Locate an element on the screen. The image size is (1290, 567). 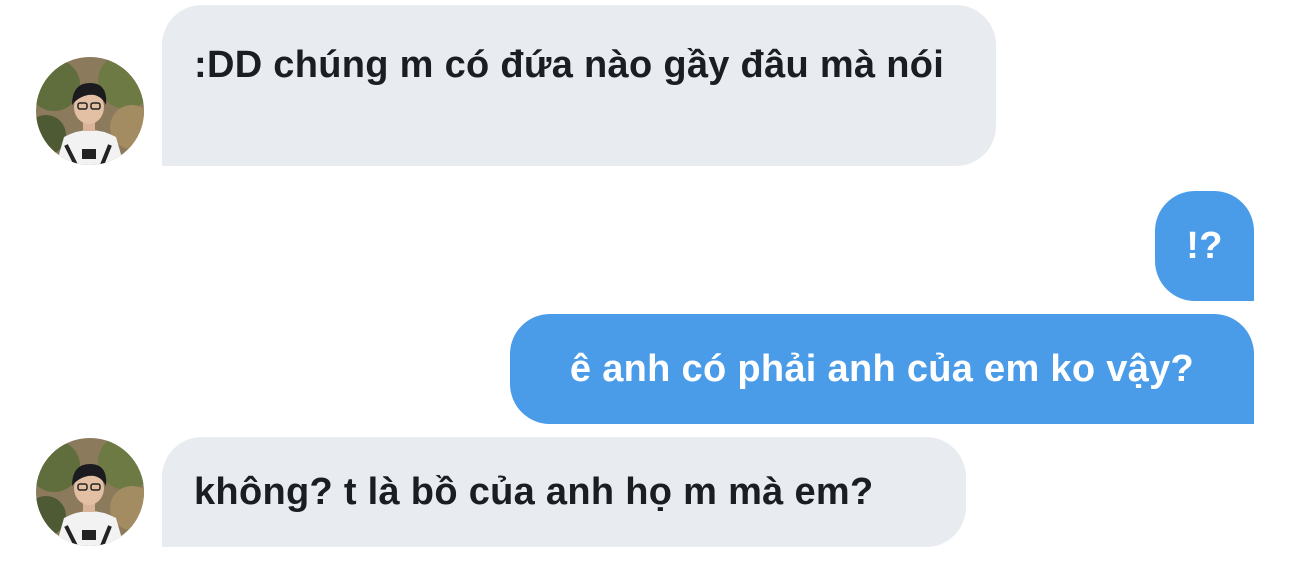
message-bubble-incoming: không? t là bồ của anh họ m mà em? is located at coordinates (564, 492).